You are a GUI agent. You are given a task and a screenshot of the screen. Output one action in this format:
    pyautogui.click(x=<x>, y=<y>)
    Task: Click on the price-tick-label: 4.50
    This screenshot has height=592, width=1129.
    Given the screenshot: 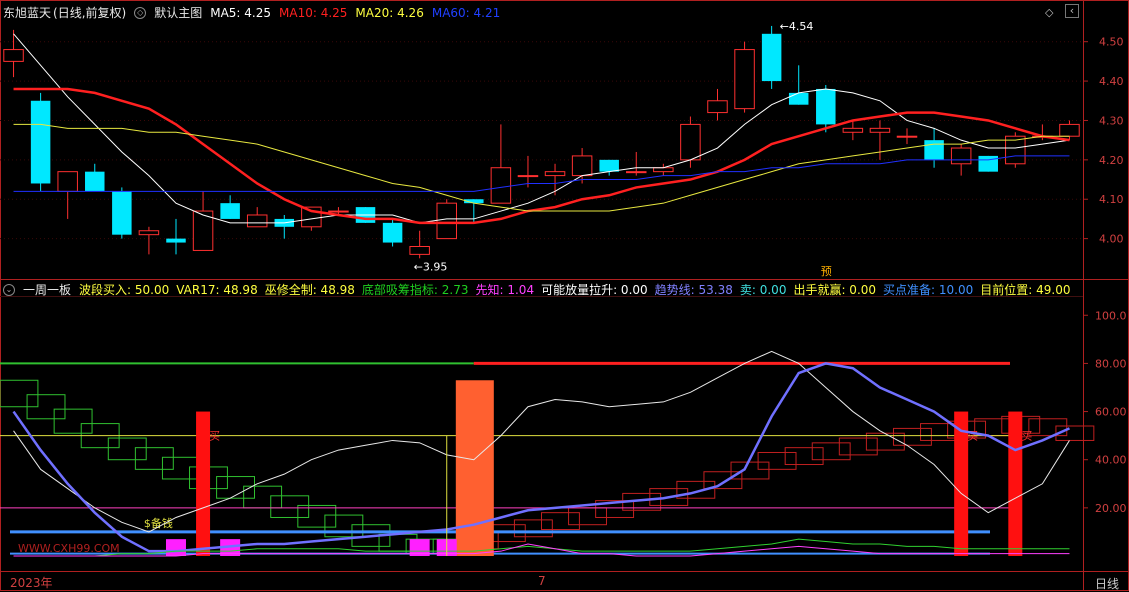 What is the action you would take?
    pyautogui.click(x=1111, y=42)
    